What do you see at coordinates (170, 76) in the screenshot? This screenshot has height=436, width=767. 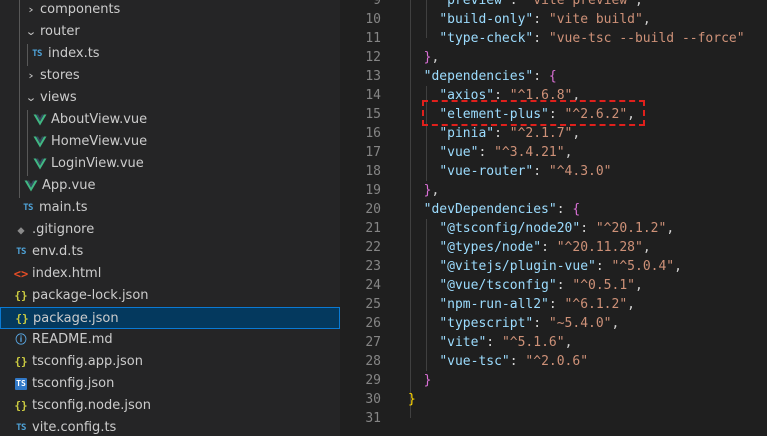 I see `tree-item-stores: › stores` at bounding box center [170, 76].